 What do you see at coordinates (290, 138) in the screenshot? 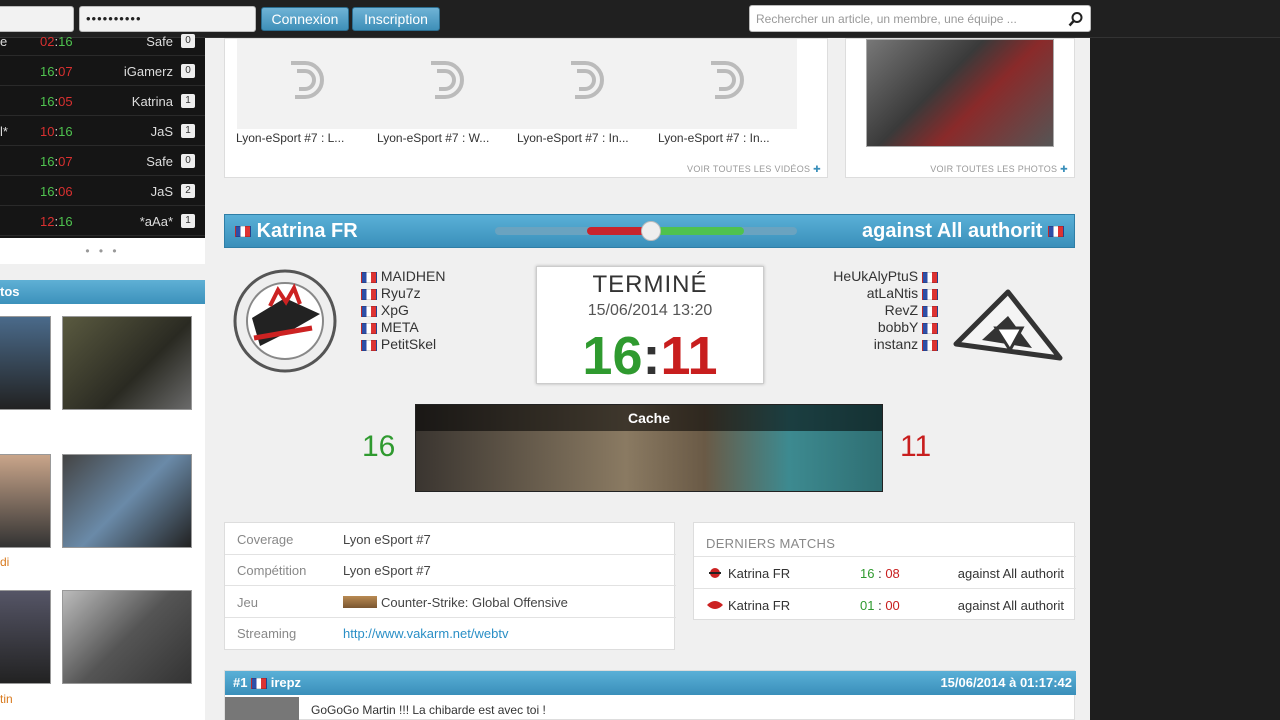
I see `video-title: Lyon-eSport #7` at bounding box center [290, 138].